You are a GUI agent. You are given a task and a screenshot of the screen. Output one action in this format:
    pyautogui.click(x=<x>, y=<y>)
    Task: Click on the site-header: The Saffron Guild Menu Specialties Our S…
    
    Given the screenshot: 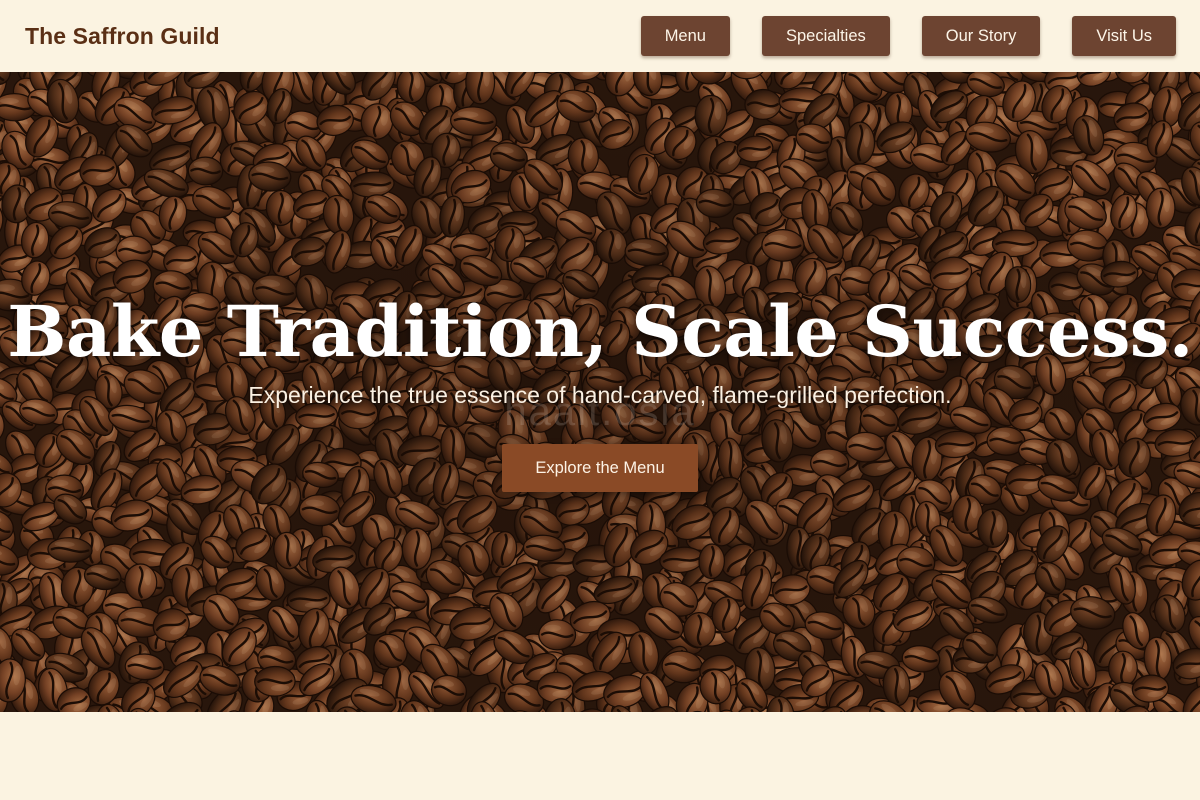 What is the action you would take?
    pyautogui.click(x=600, y=36)
    